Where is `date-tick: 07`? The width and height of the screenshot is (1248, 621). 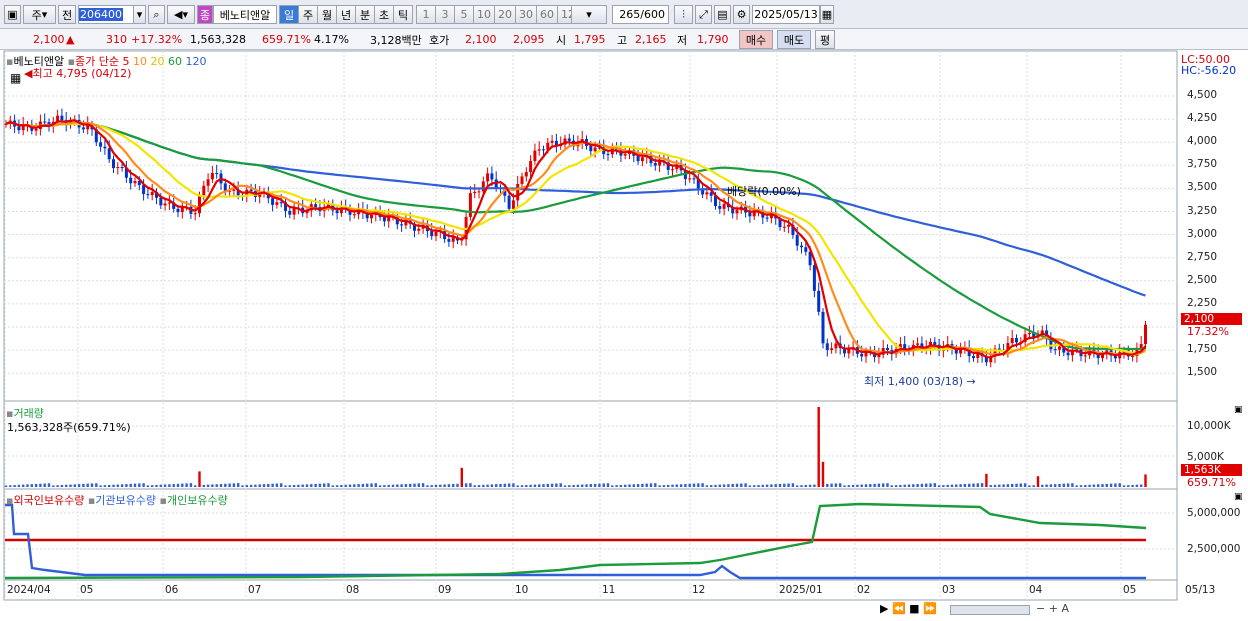
date-tick: 07 is located at coordinates (255, 590).